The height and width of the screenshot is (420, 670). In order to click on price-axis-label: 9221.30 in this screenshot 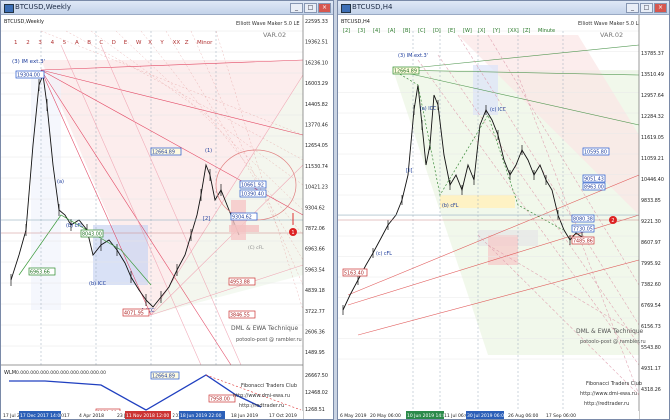, I will do `click(651, 222)`.